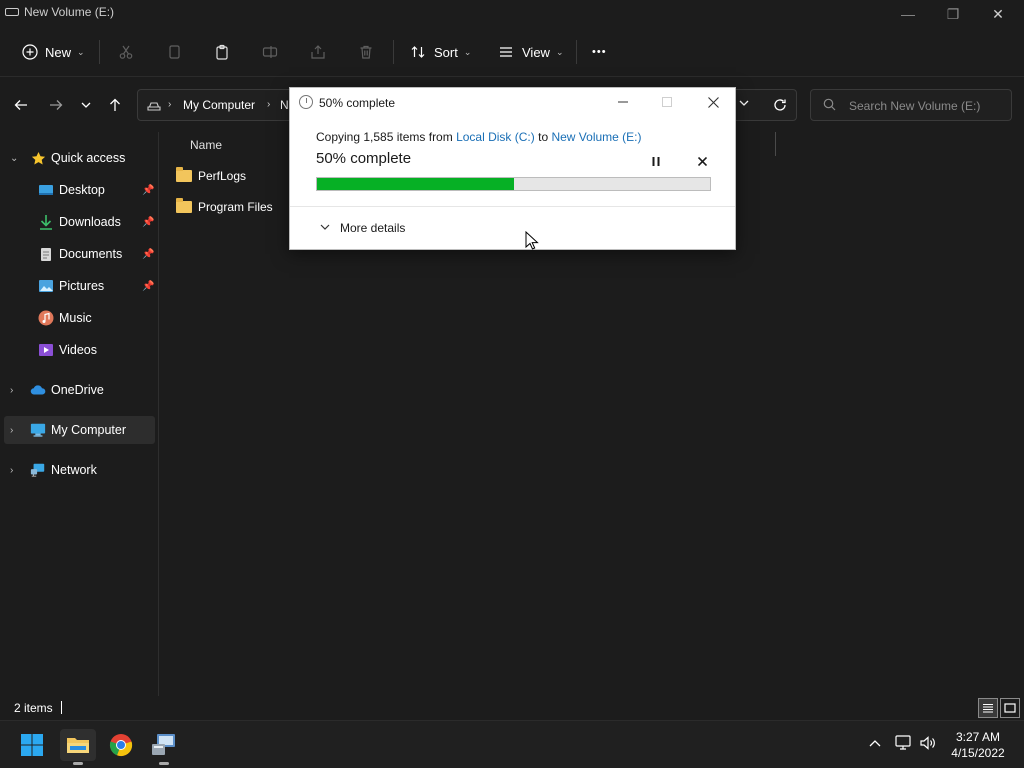 This screenshot has height=768, width=1024. I want to click on sidebar-item-my-computer: › My Computer, so click(79, 430).